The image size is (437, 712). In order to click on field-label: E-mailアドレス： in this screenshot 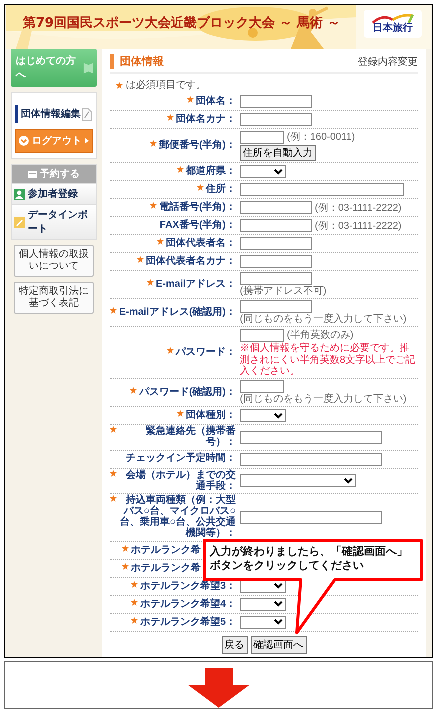, I will do `click(196, 284)`.